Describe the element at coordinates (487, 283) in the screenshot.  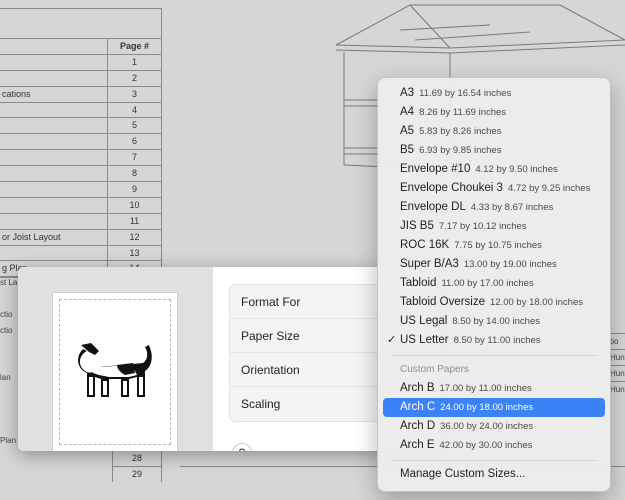
I see `paper-dimensions: 11.00 by 17.00 inches` at that location.